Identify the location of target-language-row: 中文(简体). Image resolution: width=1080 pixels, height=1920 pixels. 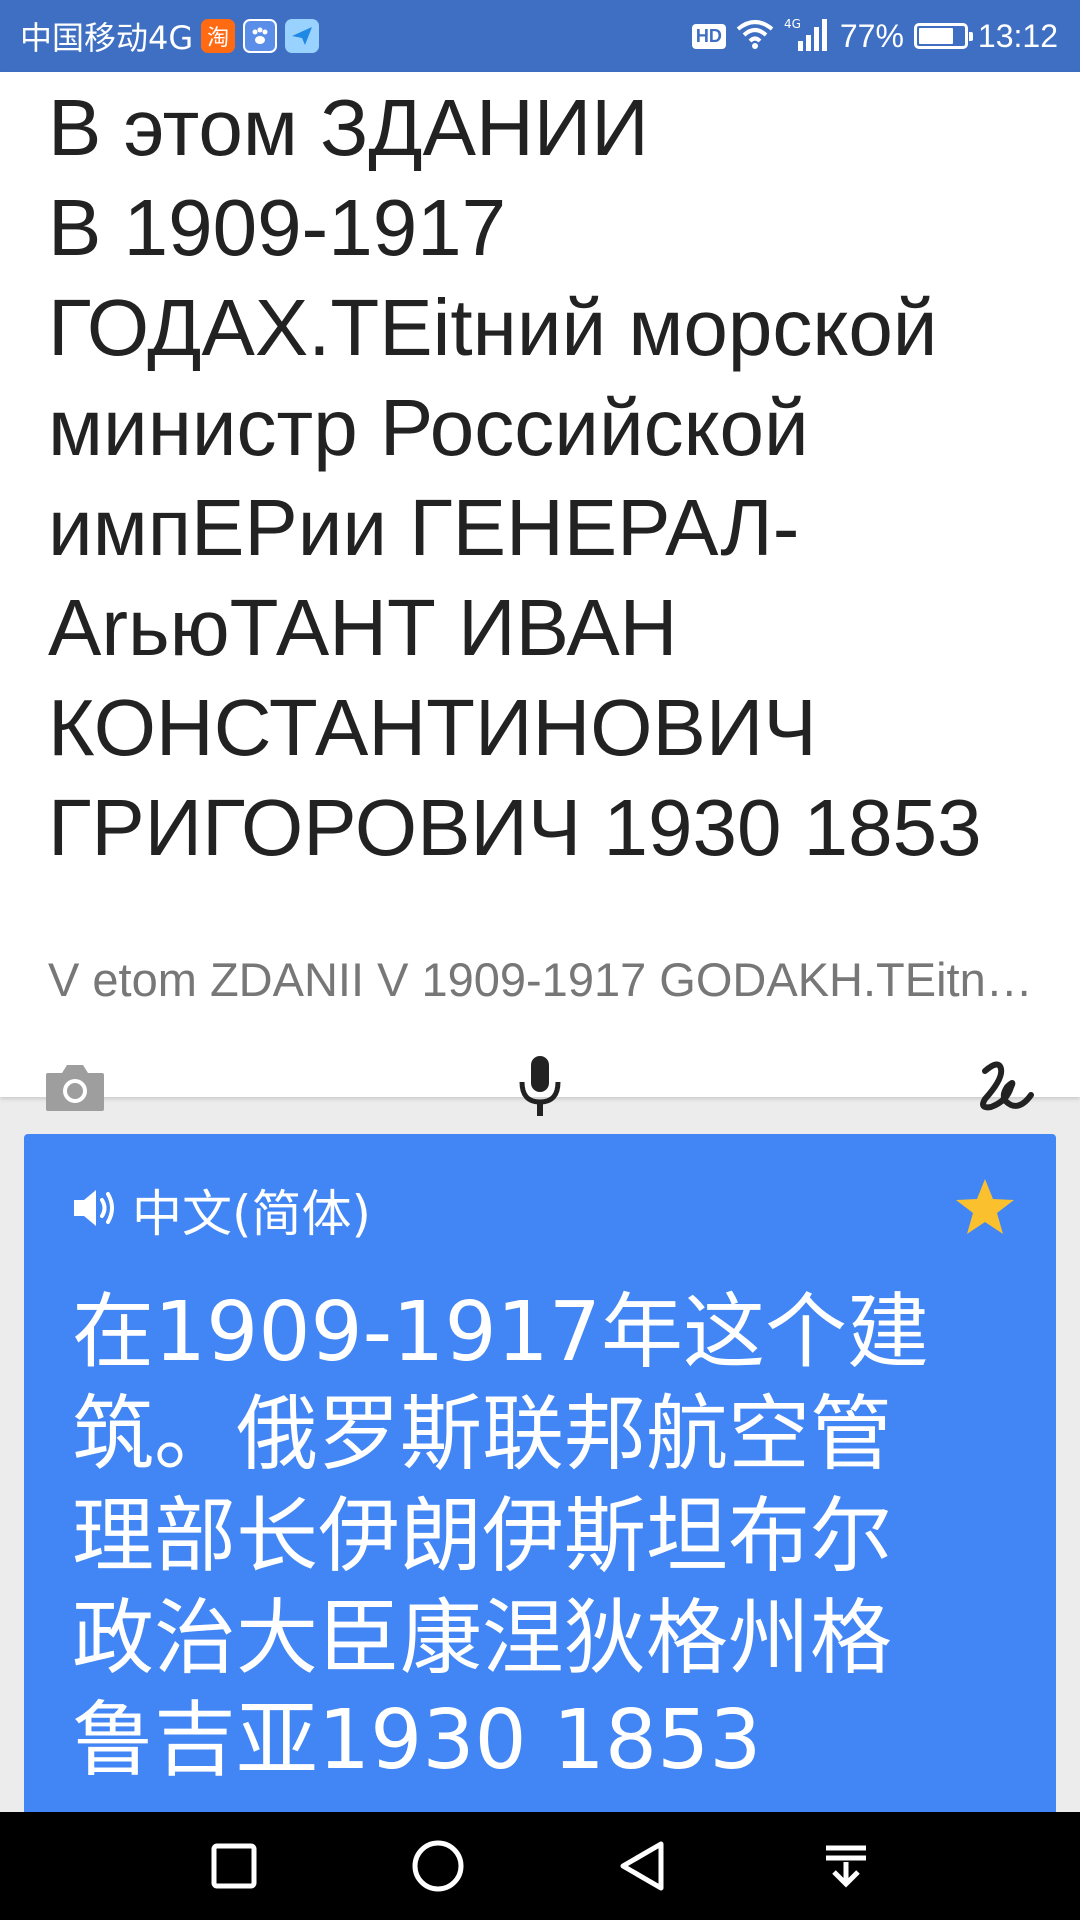
(221, 1210).